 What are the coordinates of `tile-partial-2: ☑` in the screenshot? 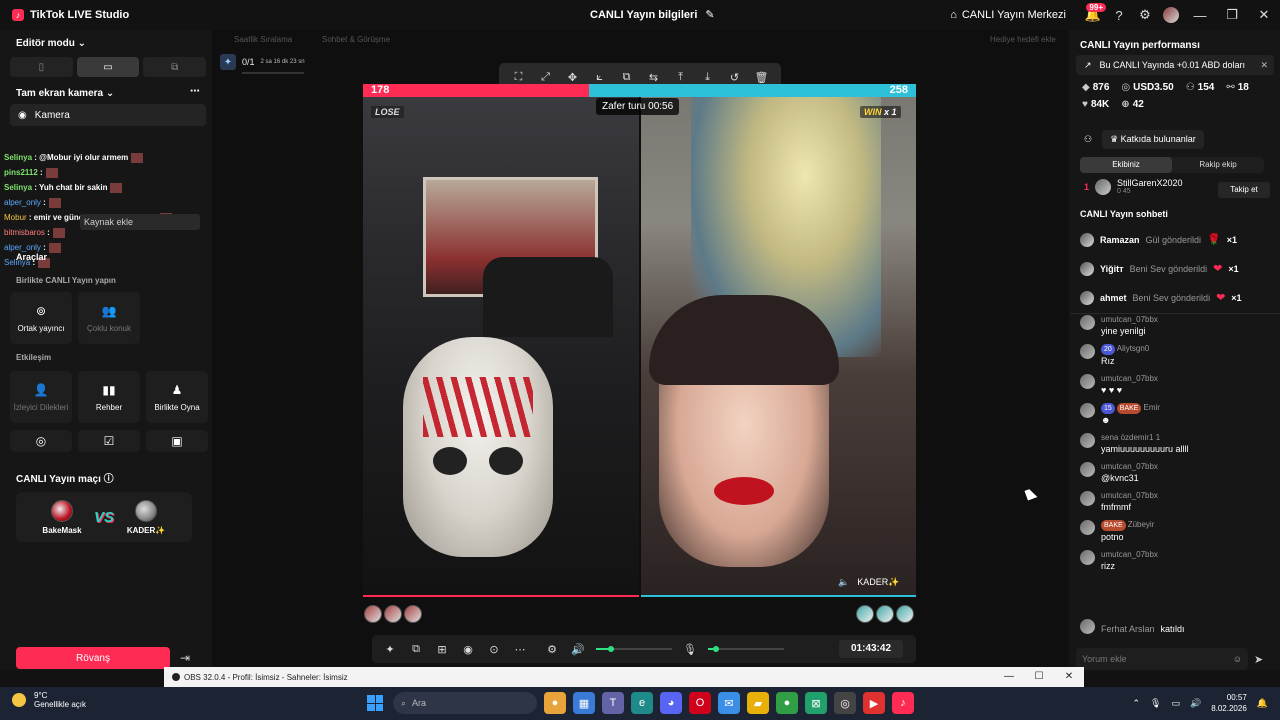 It's located at (109, 441).